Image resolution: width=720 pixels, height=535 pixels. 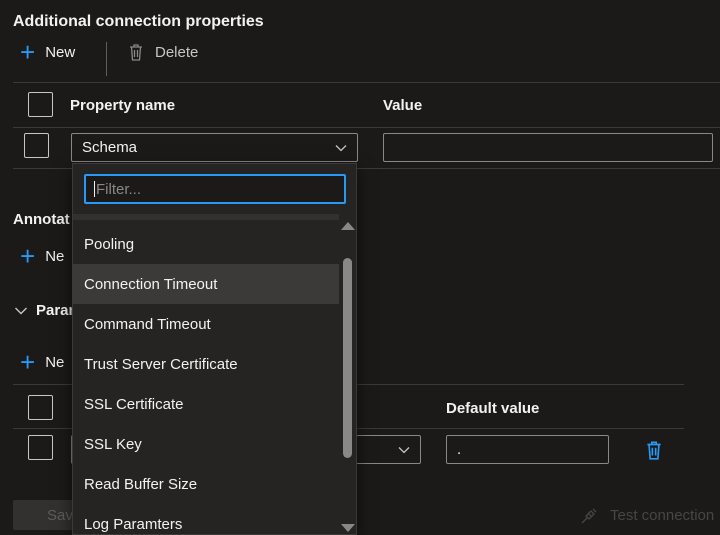 What do you see at coordinates (106, 59) in the screenshot?
I see `toolbar-divider` at bounding box center [106, 59].